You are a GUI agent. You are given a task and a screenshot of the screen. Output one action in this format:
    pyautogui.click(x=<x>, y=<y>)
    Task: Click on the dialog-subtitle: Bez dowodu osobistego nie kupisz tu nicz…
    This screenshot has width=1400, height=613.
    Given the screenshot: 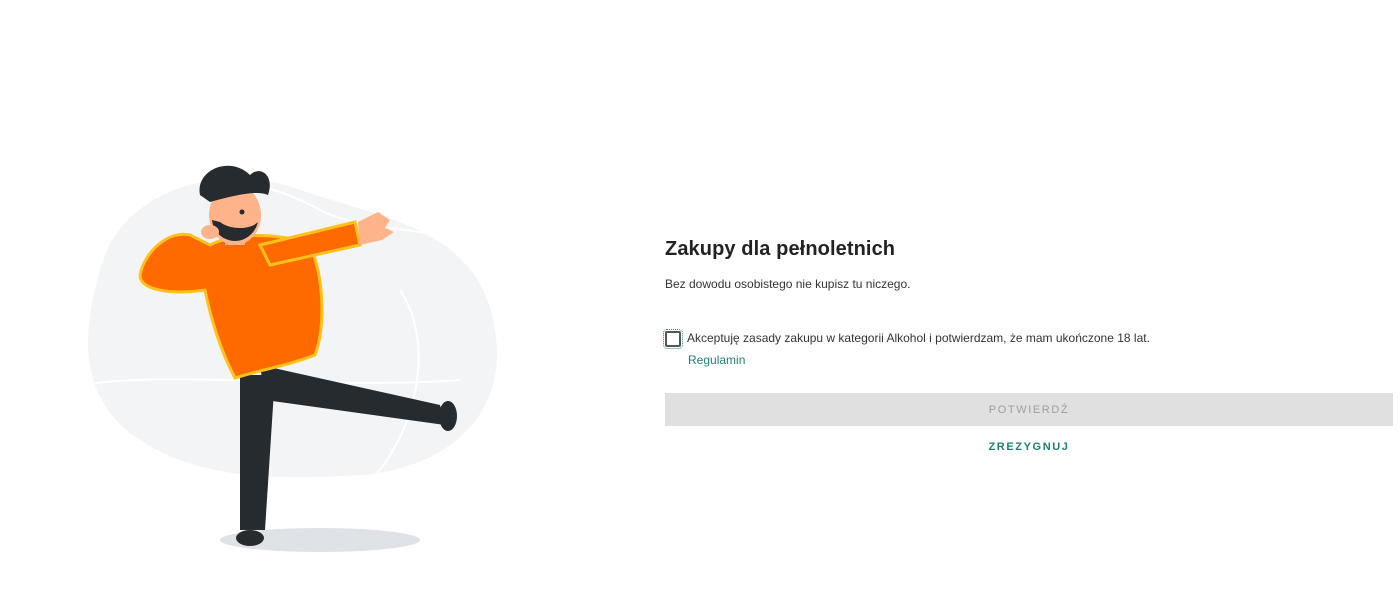 What is the action you would take?
    pyautogui.click(x=788, y=284)
    